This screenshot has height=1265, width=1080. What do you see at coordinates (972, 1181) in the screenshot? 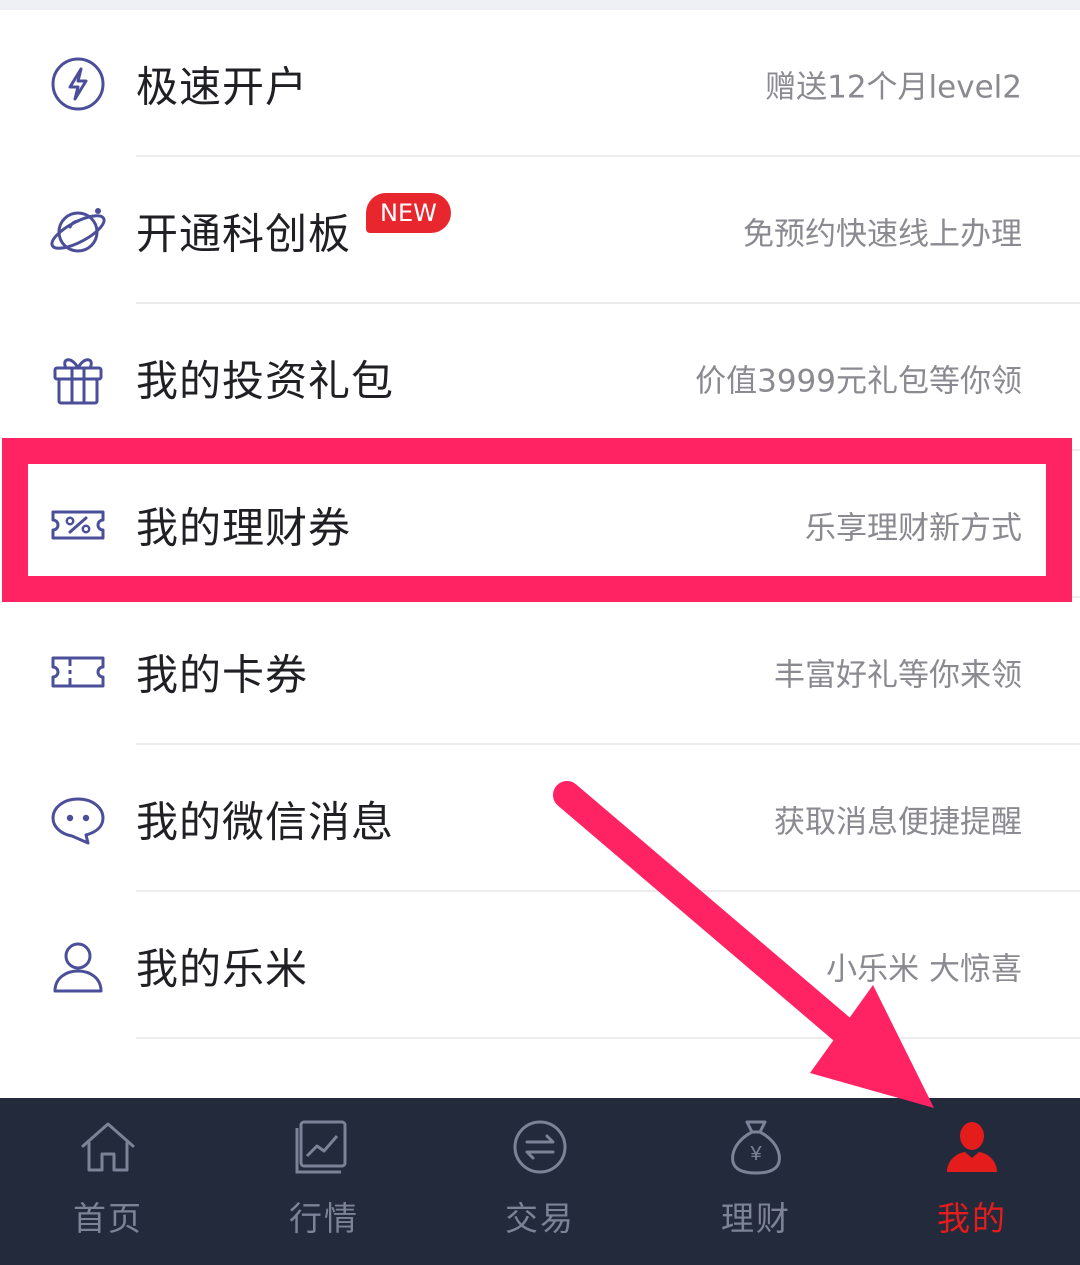
I see `tab-mine: 我的` at bounding box center [972, 1181].